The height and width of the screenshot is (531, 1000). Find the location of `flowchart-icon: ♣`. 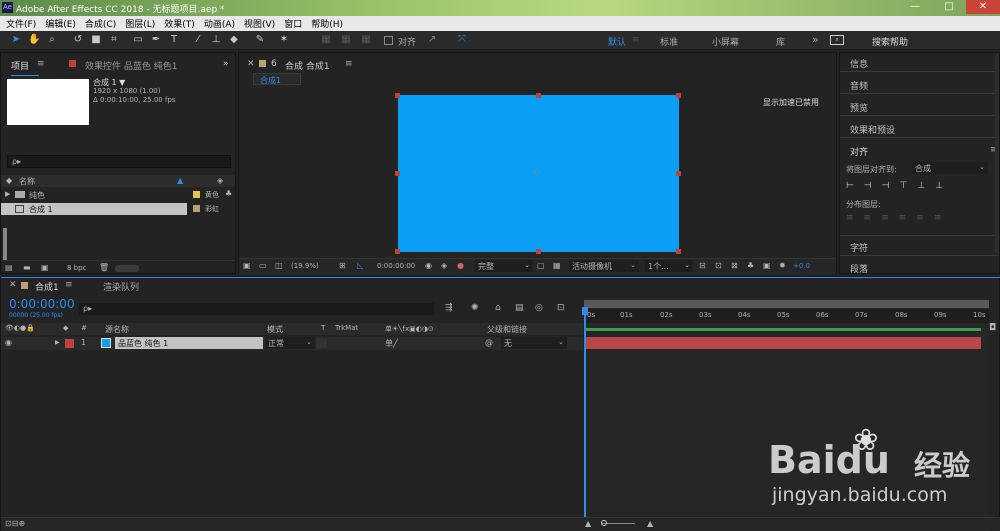

flowchart-icon: ♣ is located at coordinates (750, 265).